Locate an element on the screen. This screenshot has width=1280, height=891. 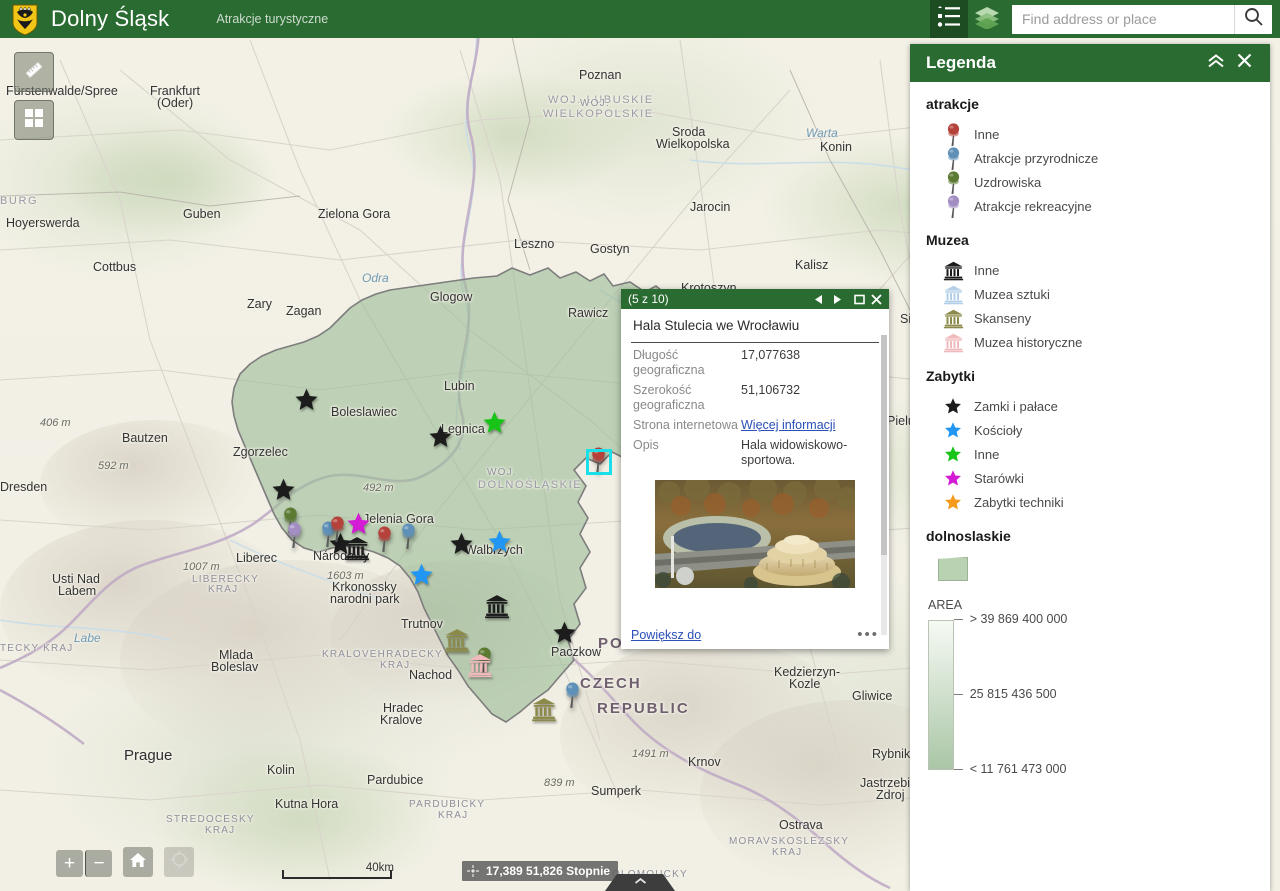
popup-feature-title: Hala Stulecia we Wrocławiu is located at coordinates (755, 326).